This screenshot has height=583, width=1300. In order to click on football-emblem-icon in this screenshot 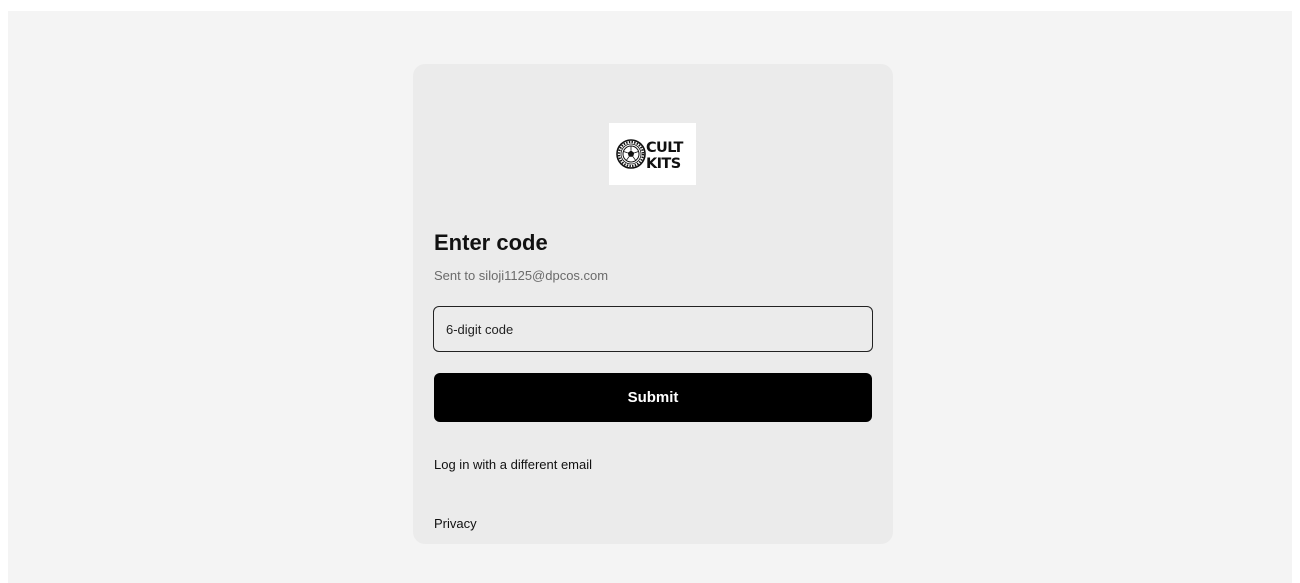, I will do `click(631, 154)`.